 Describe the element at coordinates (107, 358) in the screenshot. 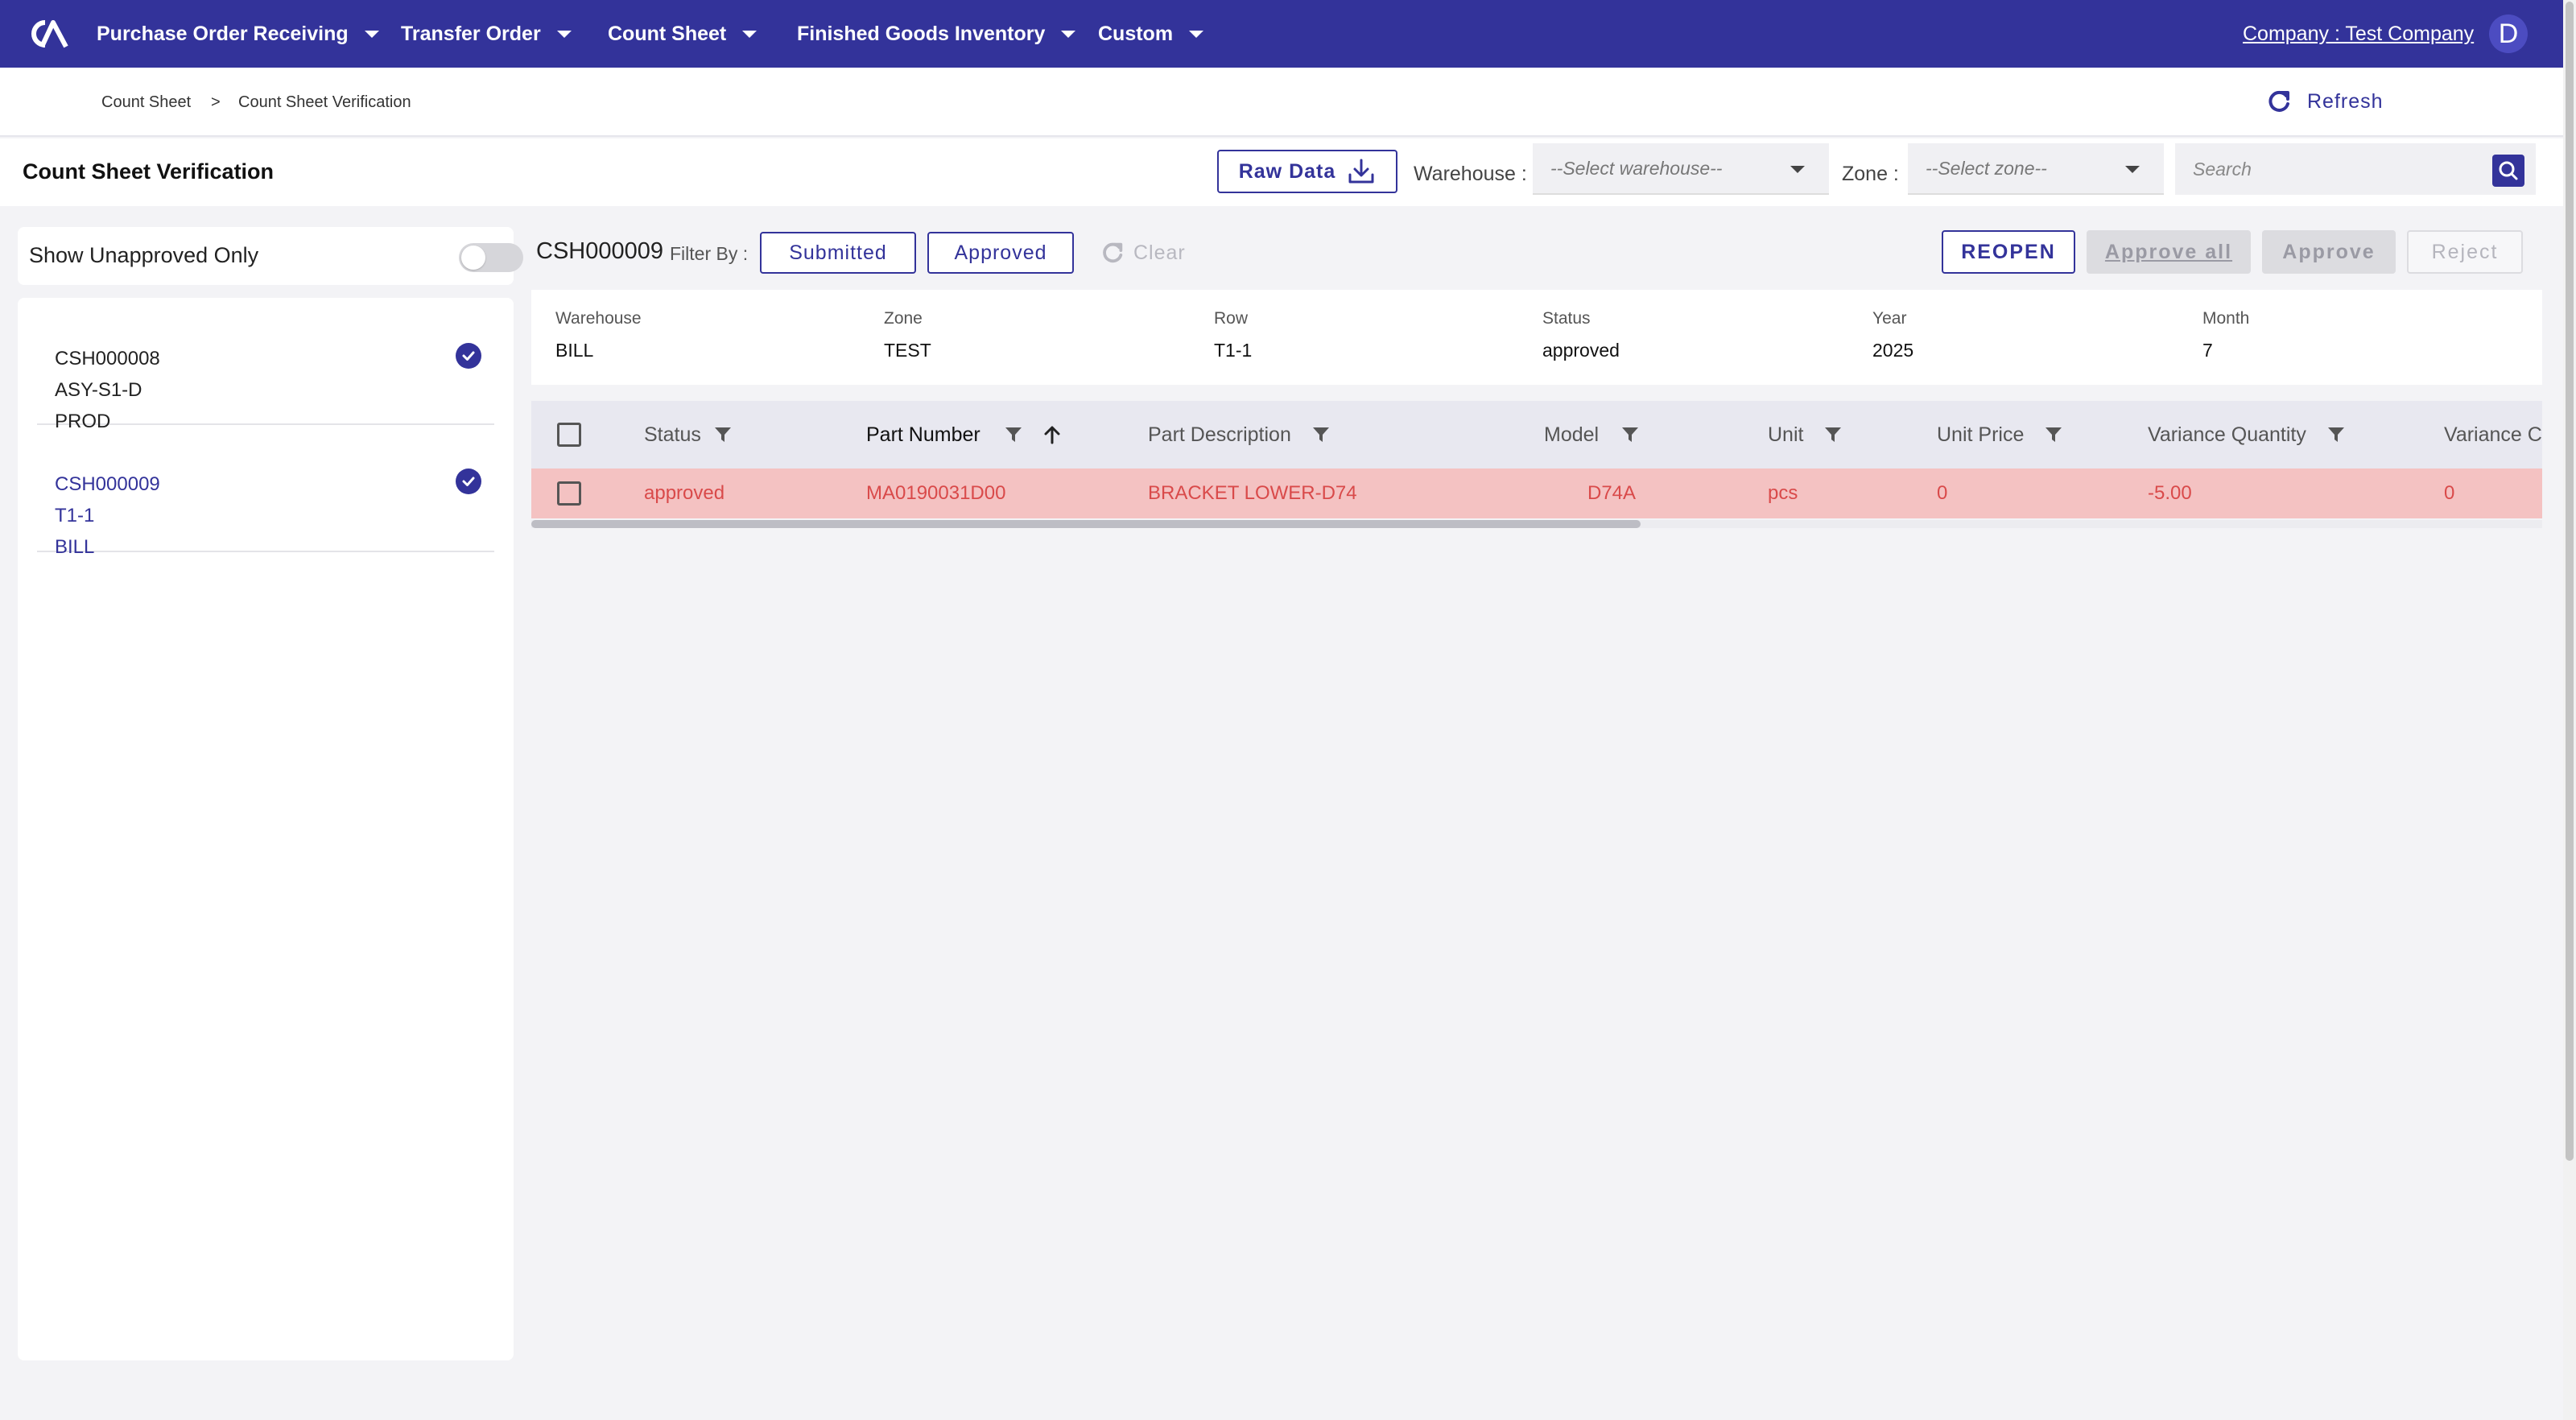

I see `sheet-id: CSH000008` at that location.